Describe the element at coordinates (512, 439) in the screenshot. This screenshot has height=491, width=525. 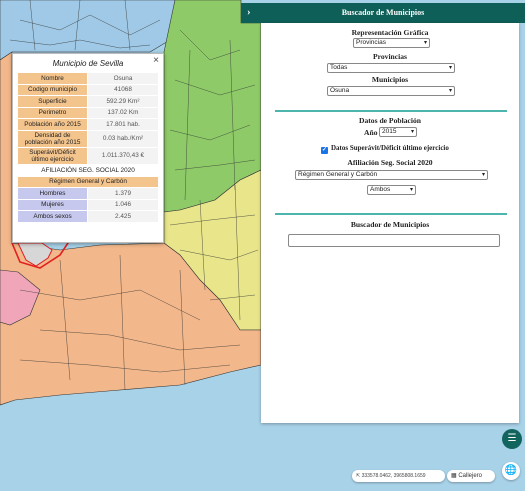
I see `layers-icon: ☰` at that location.